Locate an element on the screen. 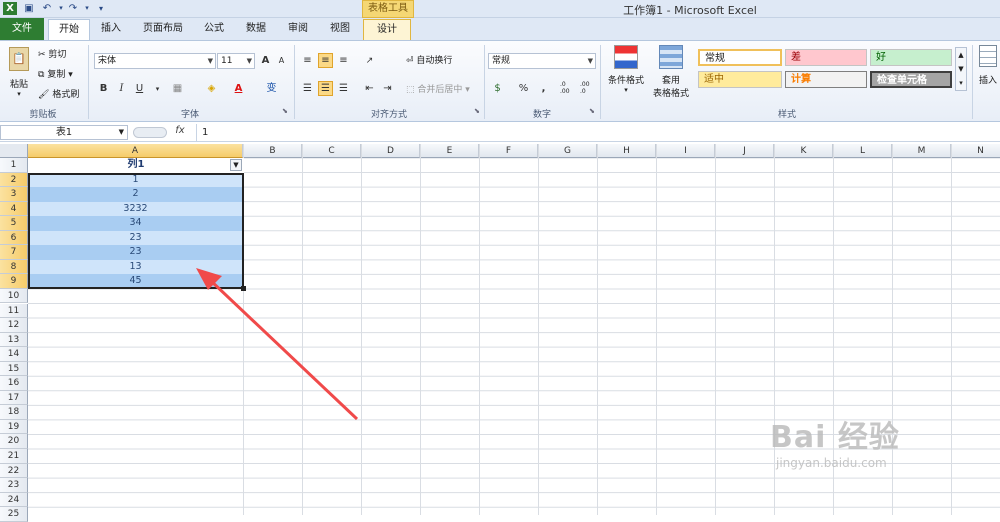 Image resolution: width=1000 pixels, height=522 pixels. watermark-title: Bai 经验 is located at coordinates (835, 437).